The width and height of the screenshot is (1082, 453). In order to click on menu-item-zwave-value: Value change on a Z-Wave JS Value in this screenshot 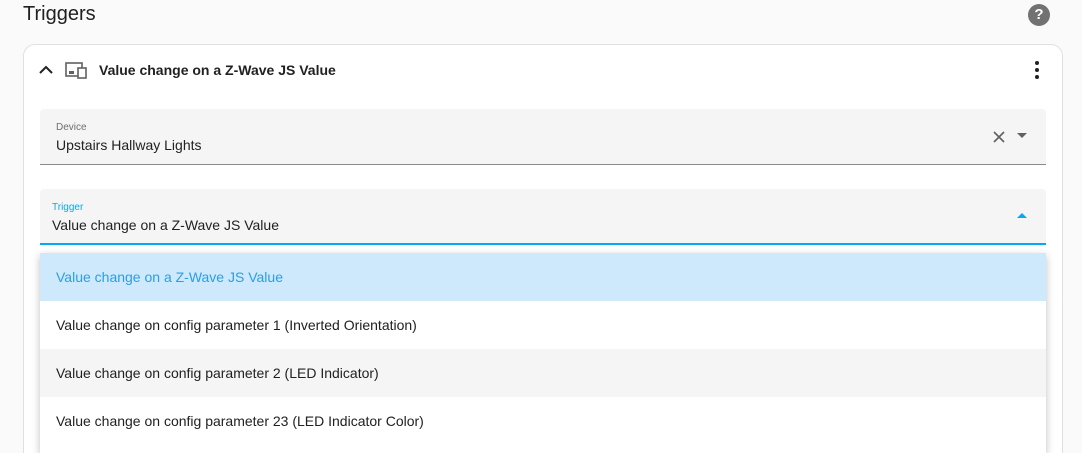, I will do `click(543, 277)`.